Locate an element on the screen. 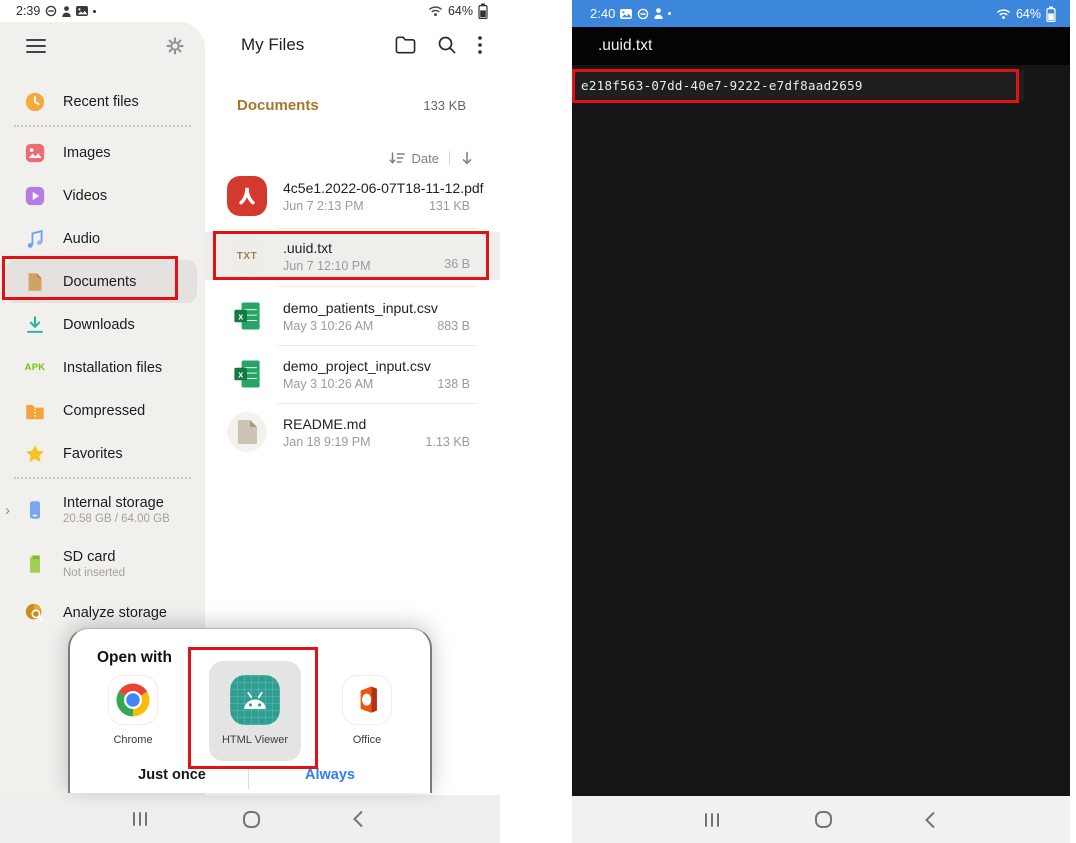 This screenshot has height=843, width=1076. folder-total-size: 133 KB is located at coordinates (444, 105).